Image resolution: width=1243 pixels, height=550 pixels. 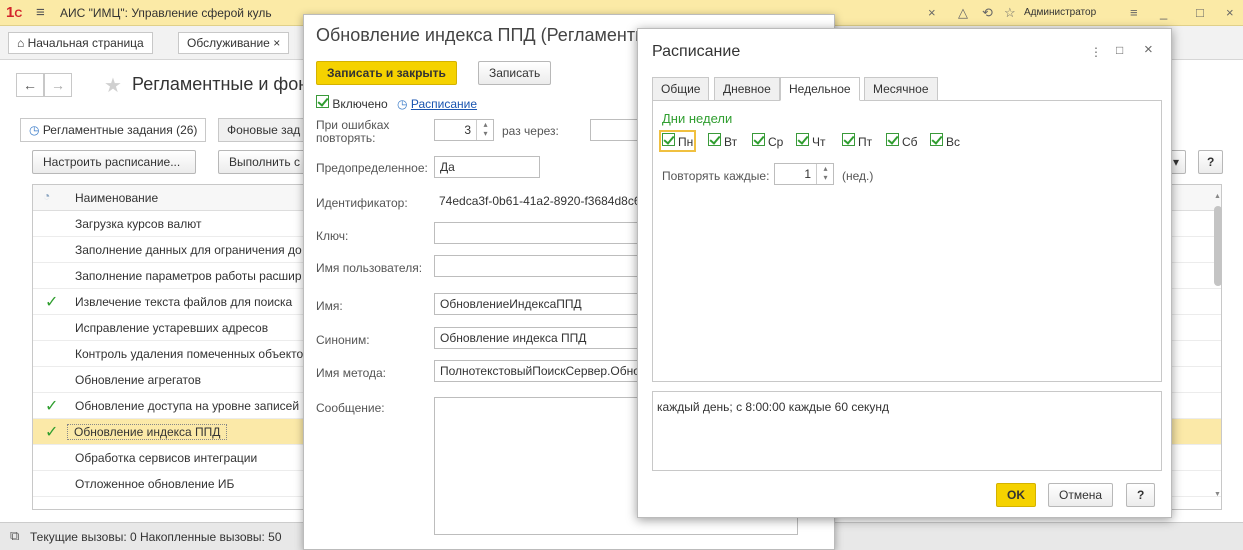 What do you see at coordinates (156, 537) in the screenshot?
I see `status-text: Текущие вызовы: 0 Накопленные вызовы: 50` at bounding box center [156, 537].